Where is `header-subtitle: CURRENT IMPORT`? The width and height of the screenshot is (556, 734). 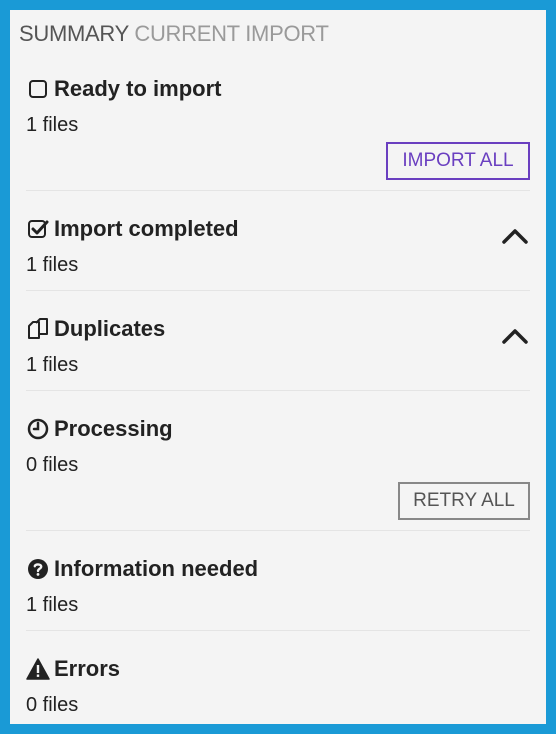
header-subtitle: CURRENT IMPORT is located at coordinates (231, 33).